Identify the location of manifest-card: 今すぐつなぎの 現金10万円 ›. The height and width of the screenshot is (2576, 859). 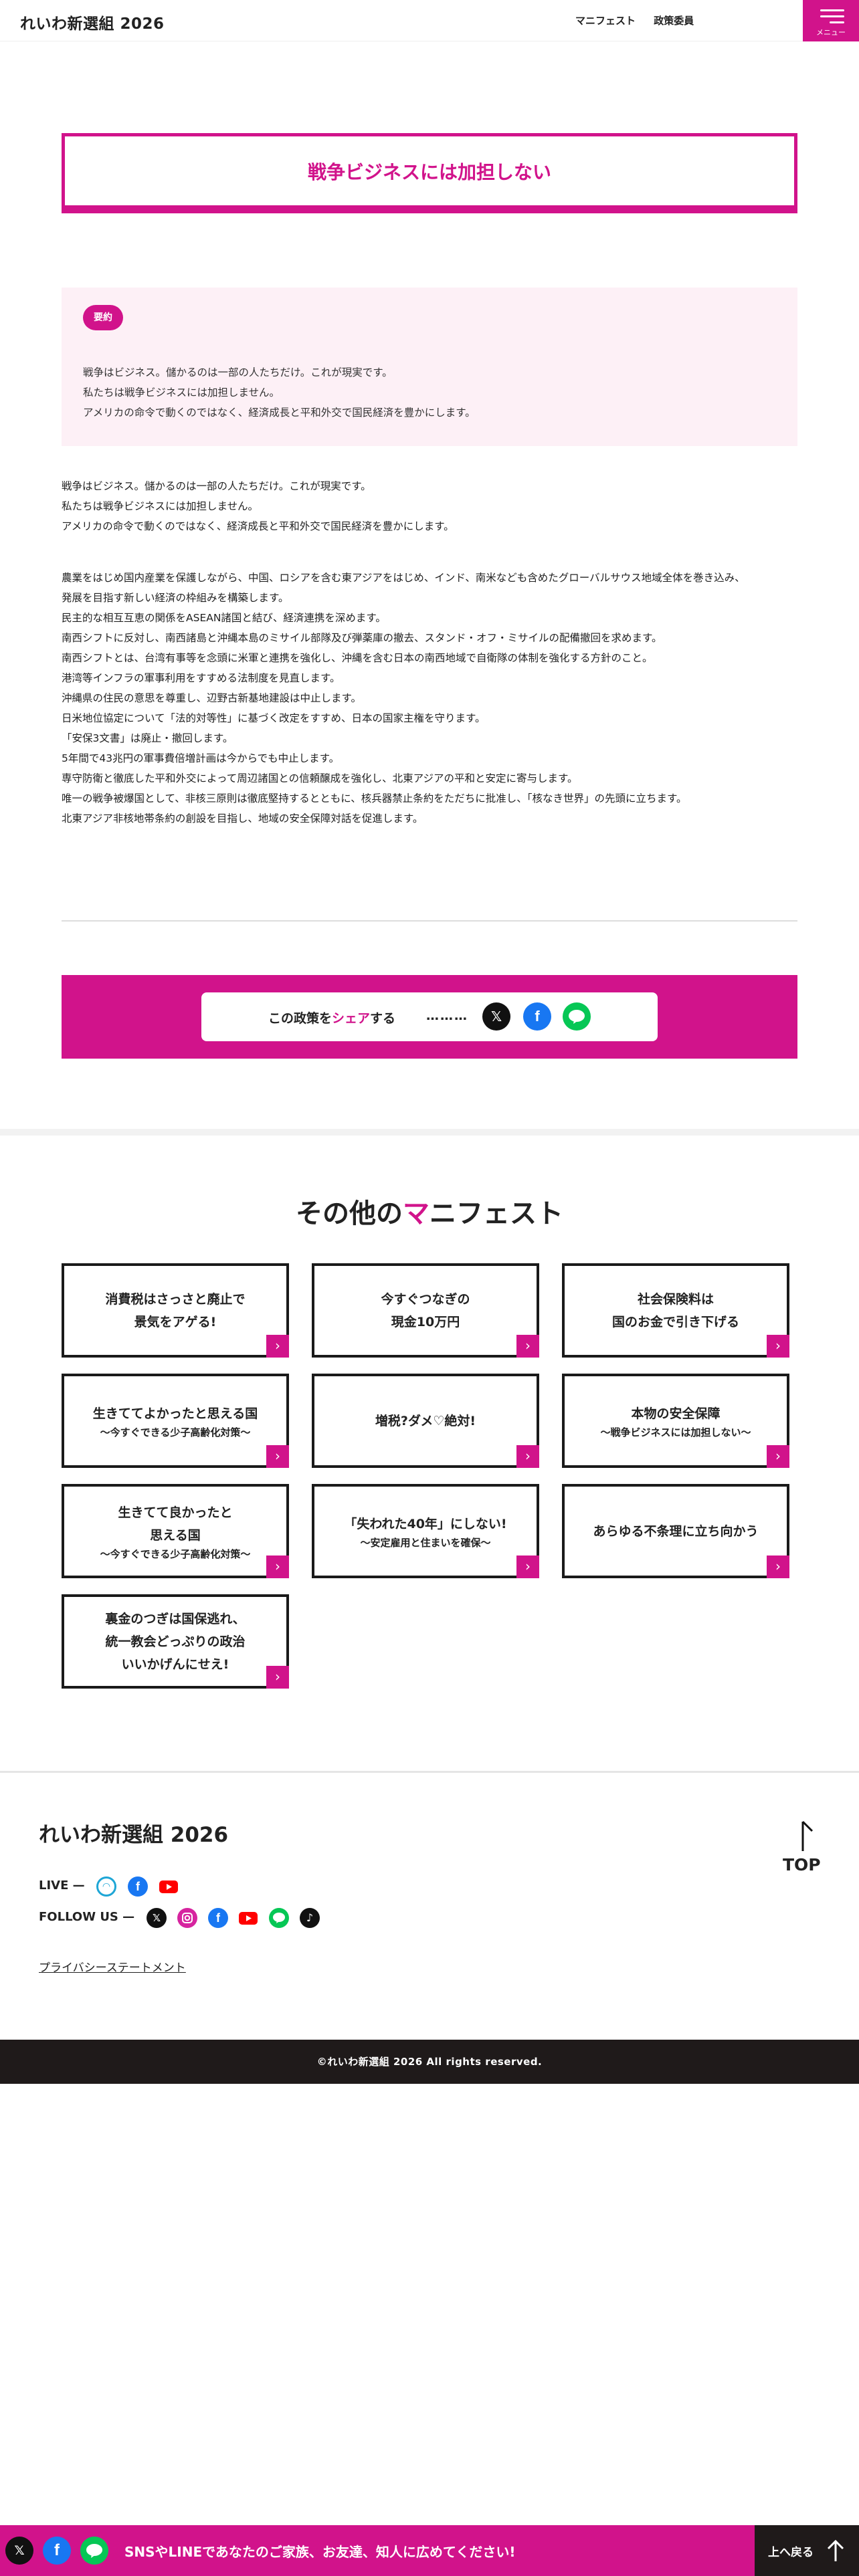
(426, 1310).